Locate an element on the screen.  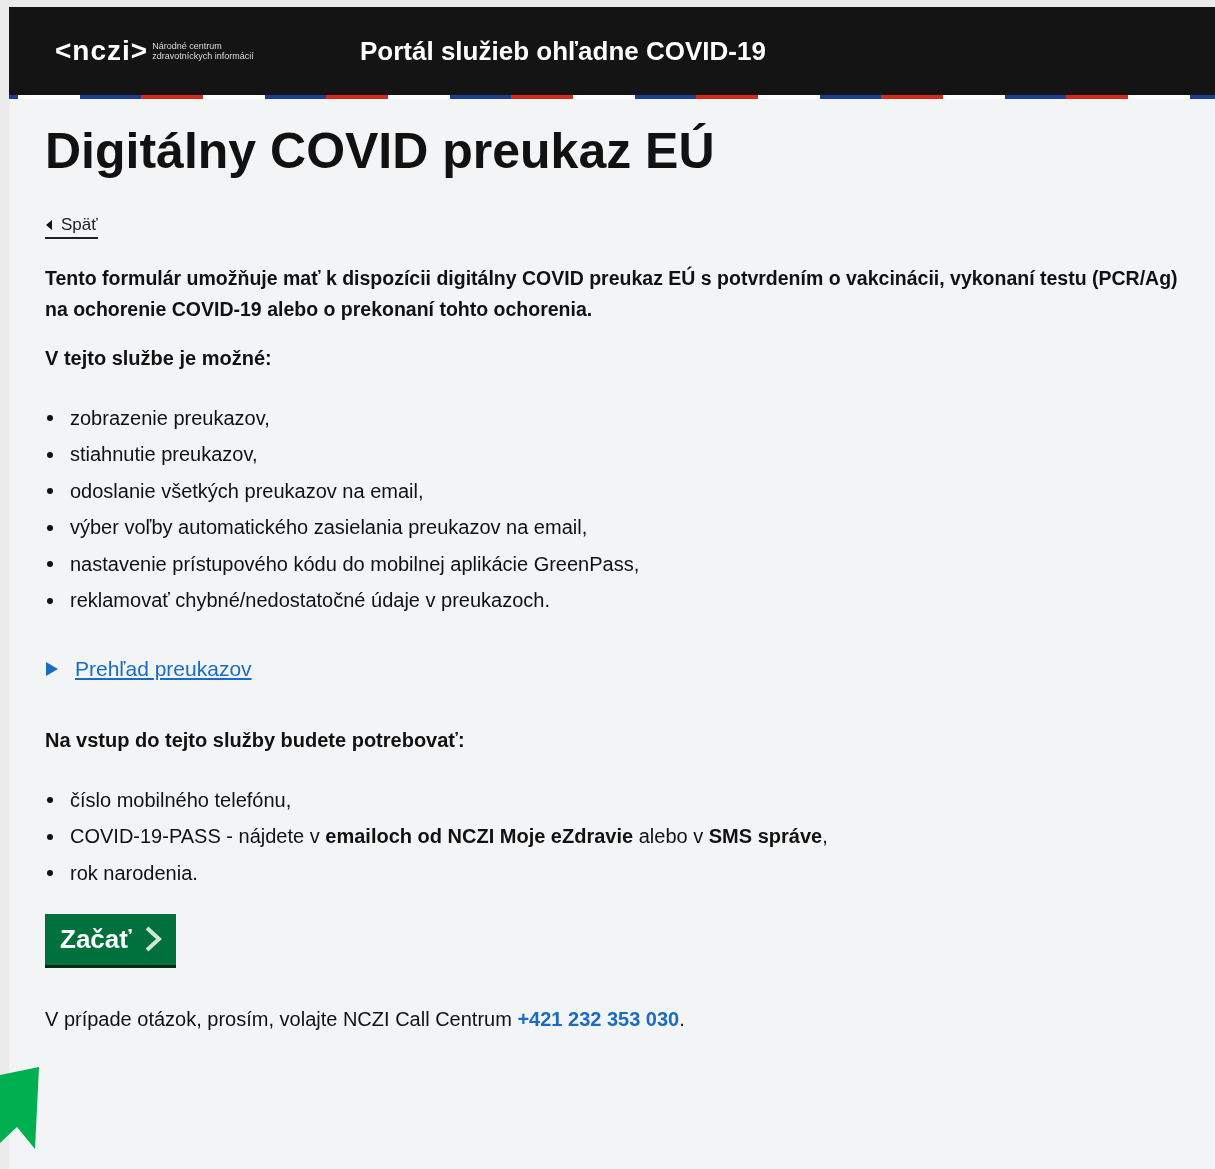
bookmark-ribbon-icon is located at coordinates (20, 1108).